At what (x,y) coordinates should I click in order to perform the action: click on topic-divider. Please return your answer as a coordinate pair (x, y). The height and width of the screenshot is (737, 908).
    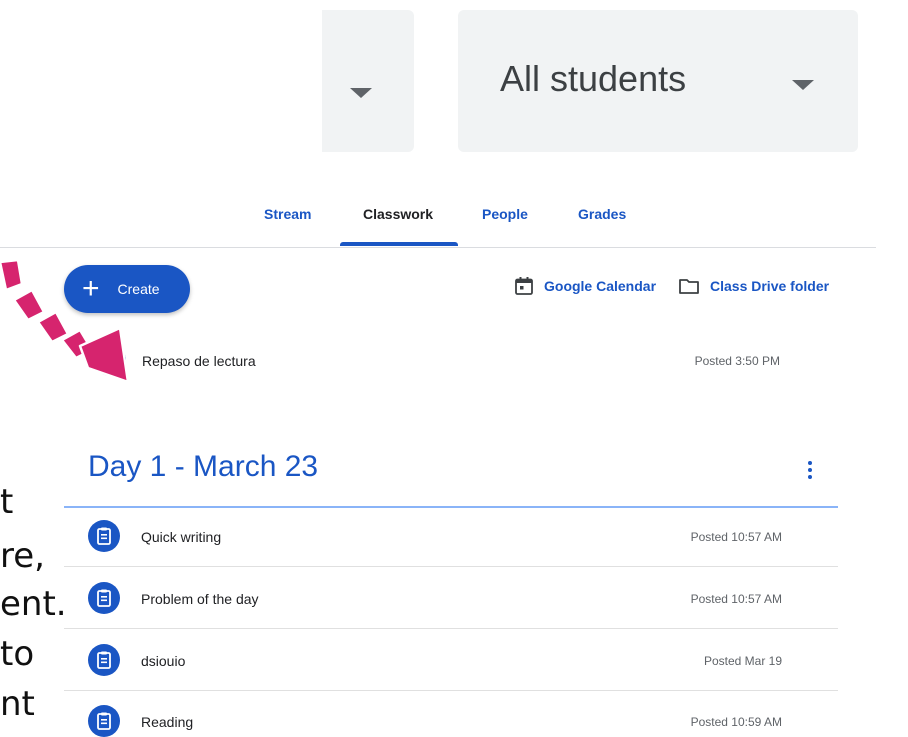
    Looking at the image, I should click on (451, 507).